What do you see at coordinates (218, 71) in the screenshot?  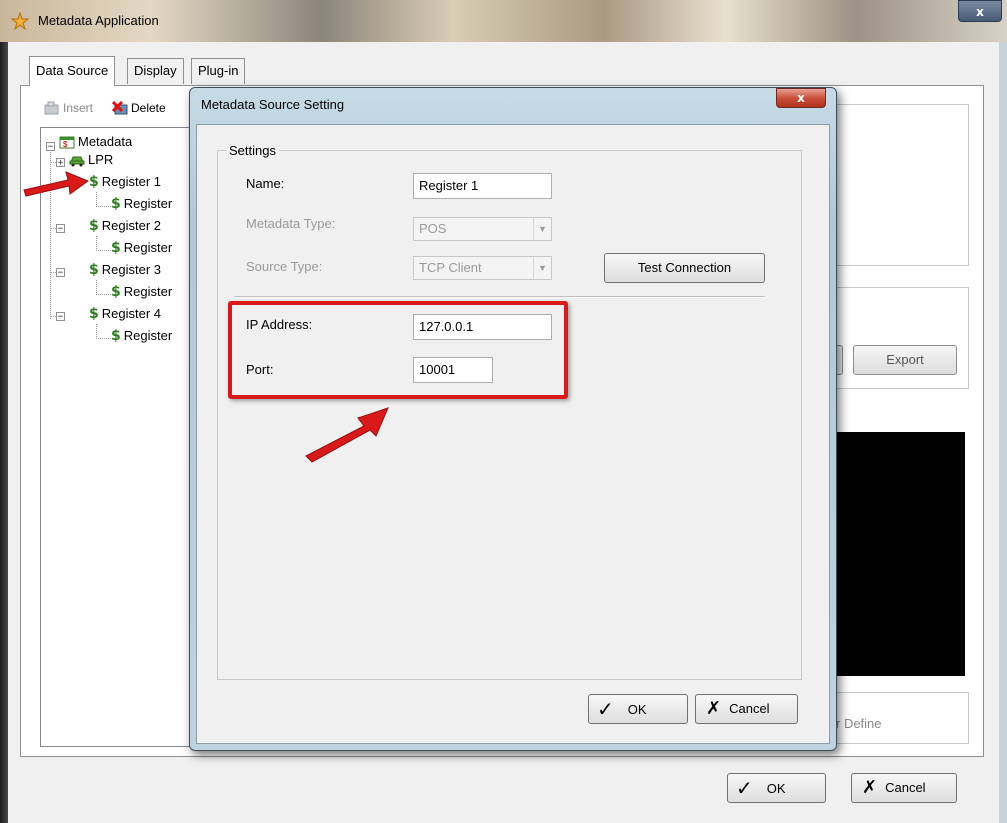 I see `tab-plug-in: Plug-in` at bounding box center [218, 71].